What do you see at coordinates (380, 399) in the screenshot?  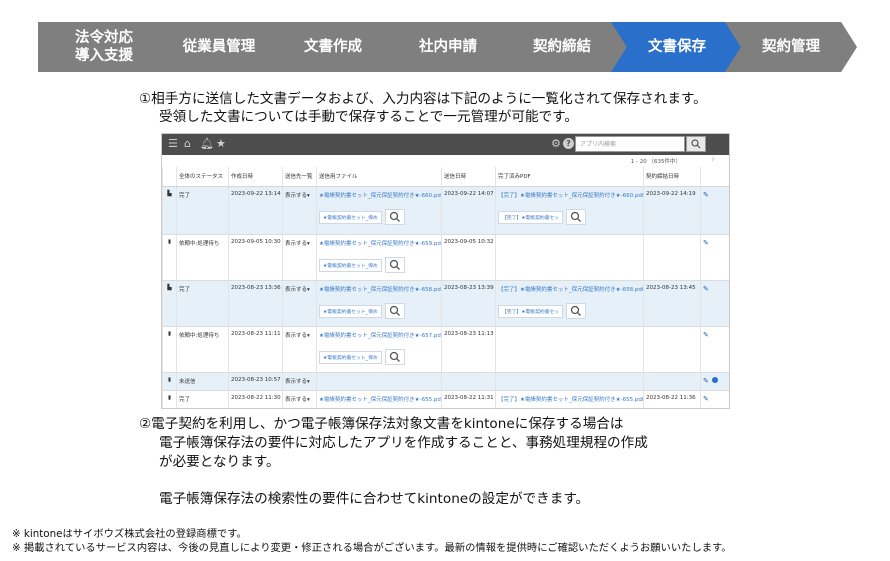 I see `send-file-link: ★電帳契約書セット_保元保証契約付き★-655.pdf` at bounding box center [380, 399].